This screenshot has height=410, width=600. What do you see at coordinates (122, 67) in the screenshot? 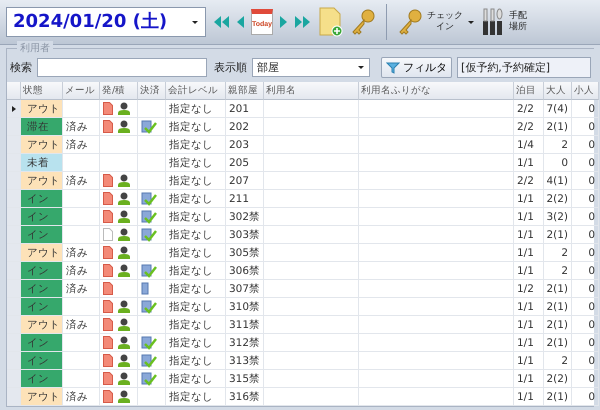
I see `search-field` at bounding box center [122, 67].